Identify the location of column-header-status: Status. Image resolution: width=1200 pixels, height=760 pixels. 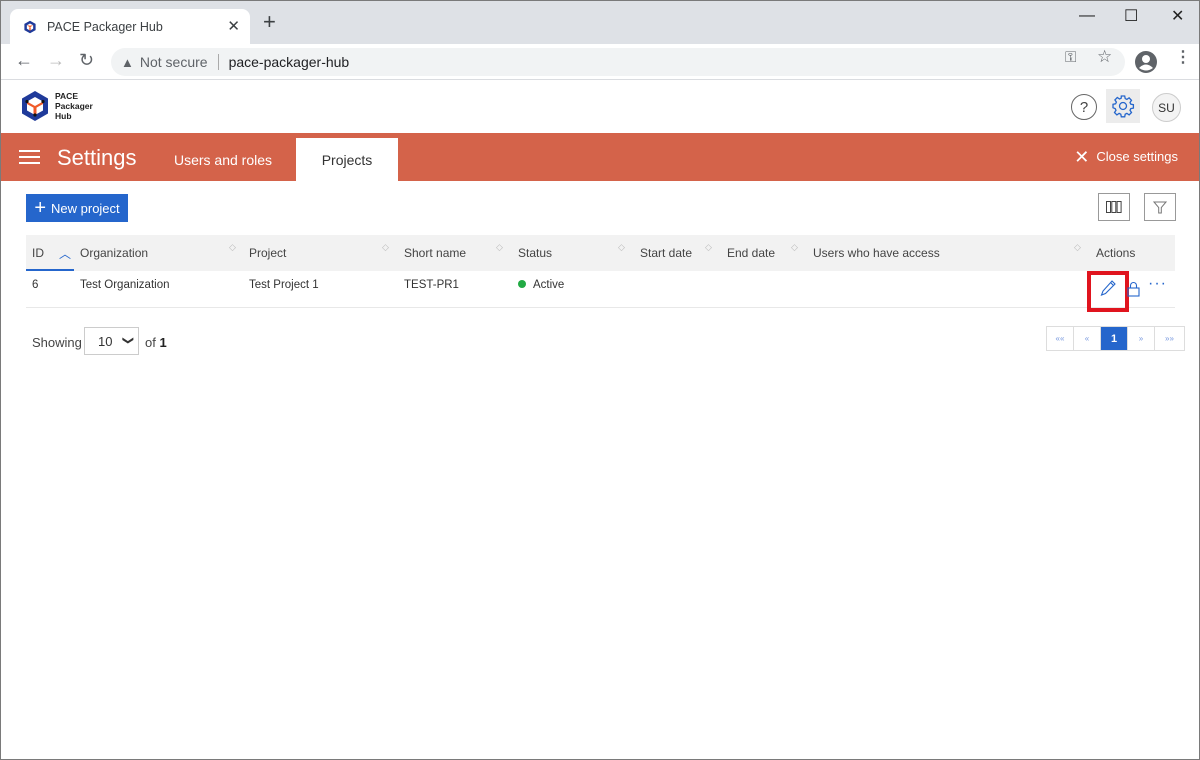
(535, 253).